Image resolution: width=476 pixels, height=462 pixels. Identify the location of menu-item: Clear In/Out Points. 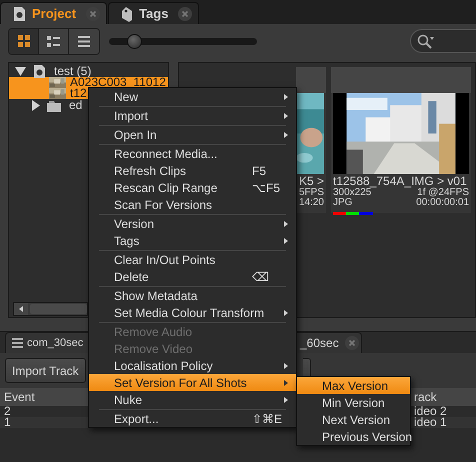
(192, 259).